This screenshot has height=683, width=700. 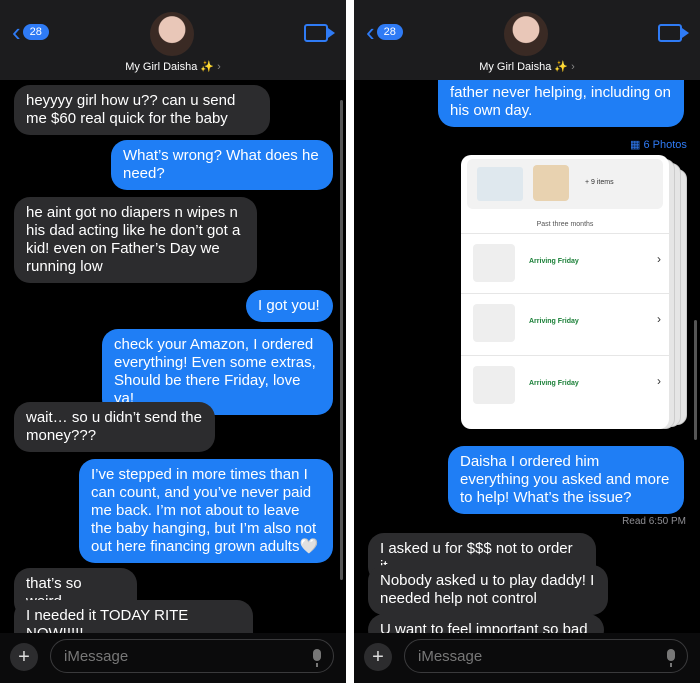 I want to click on photos-grid-icon: ▦, so click(x=635, y=145).